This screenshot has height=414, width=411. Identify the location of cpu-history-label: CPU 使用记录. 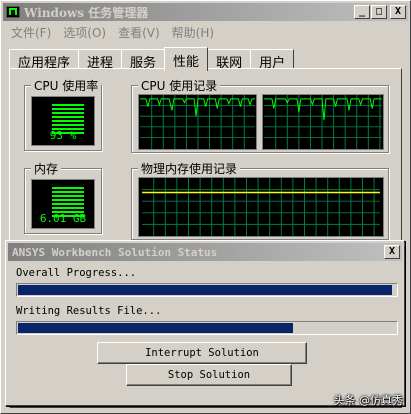
(179, 85).